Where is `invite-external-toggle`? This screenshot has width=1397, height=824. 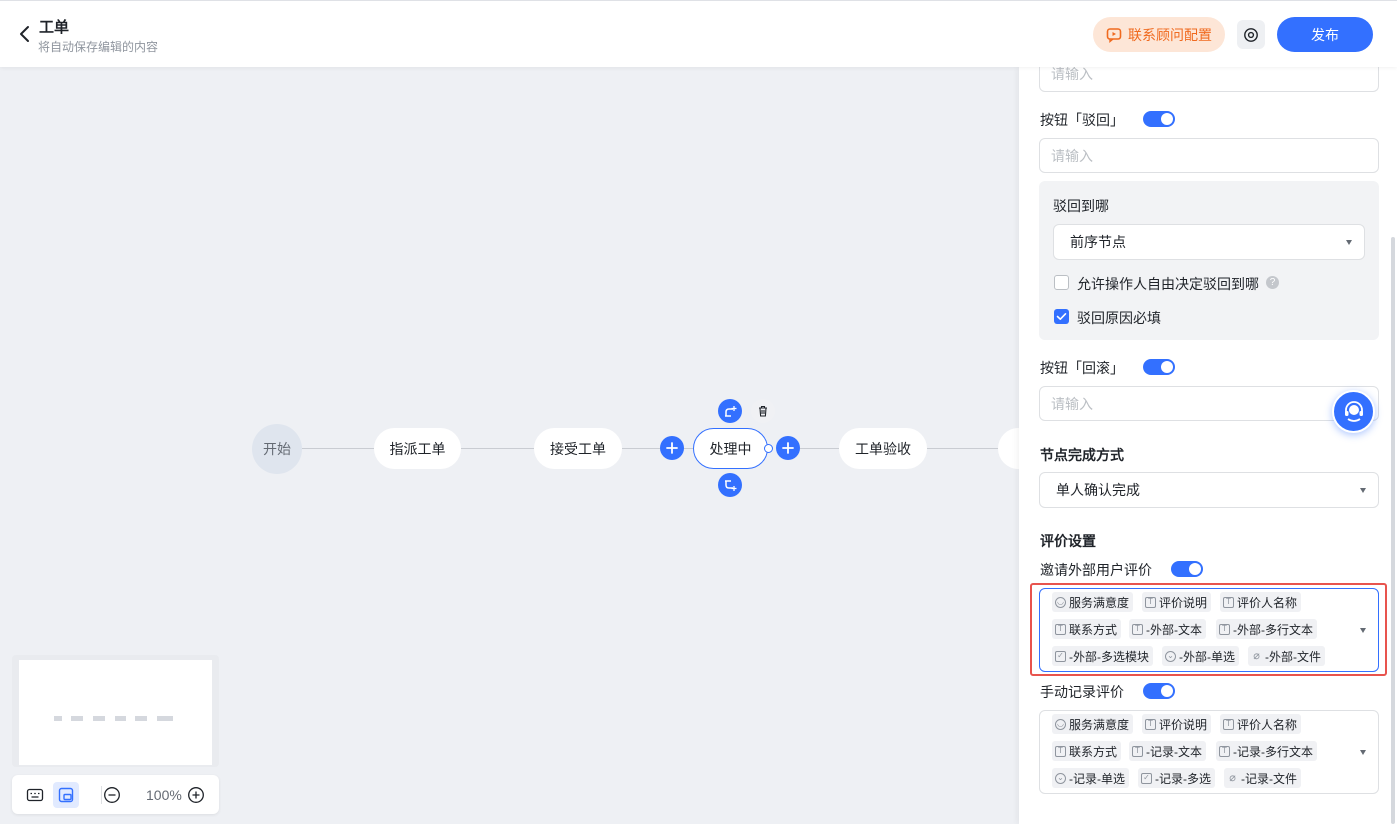
invite-external-toggle is located at coordinates (1187, 569).